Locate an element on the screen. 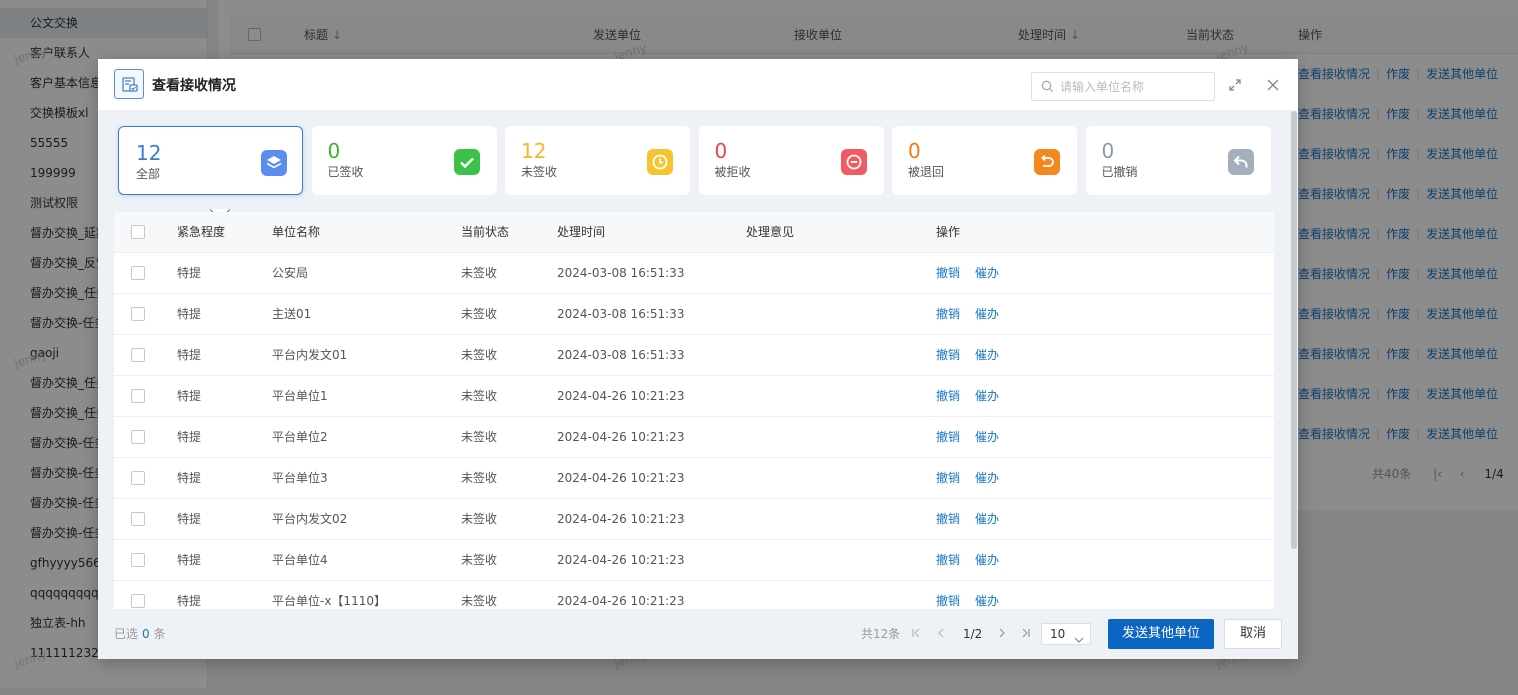  total-count: 共12条 is located at coordinates (881, 634).